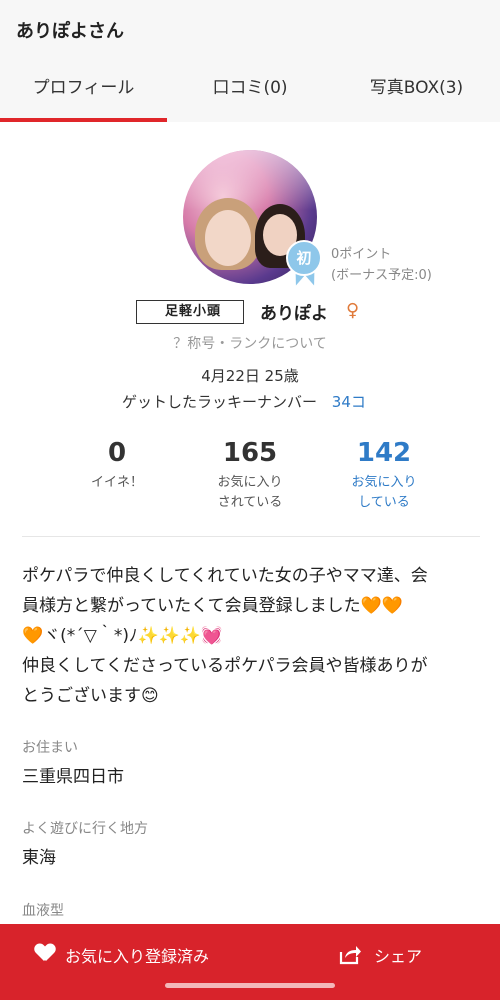 This screenshot has height=1000, width=500. What do you see at coordinates (250, 985) in the screenshot?
I see `home-indicator` at bounding box center [250, 985].